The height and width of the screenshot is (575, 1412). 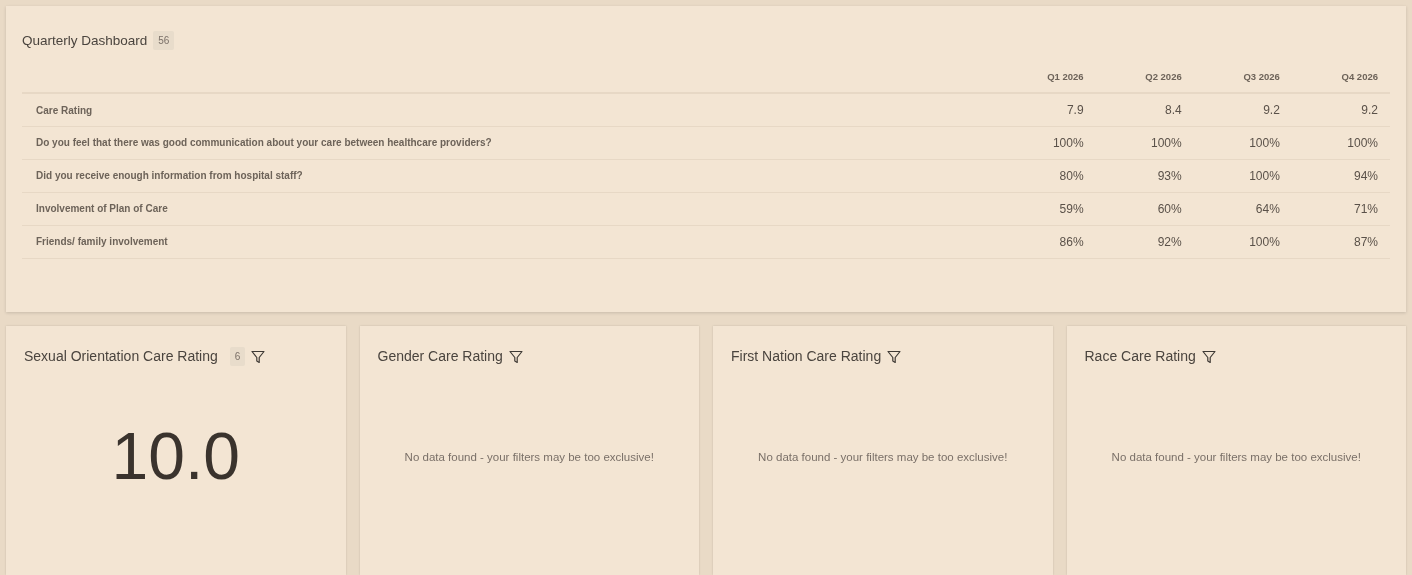 I want to click on count-badge: 56, so click(x=164, y=41).